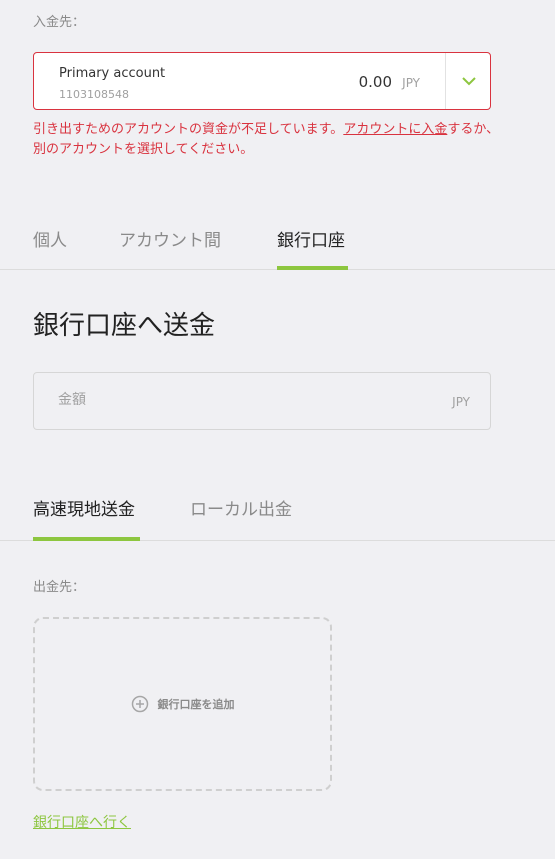  Describe the element at coordinates (395, 129) in the screenshot. I see `deposit-to-account-link: アカウントに入金` at that location.